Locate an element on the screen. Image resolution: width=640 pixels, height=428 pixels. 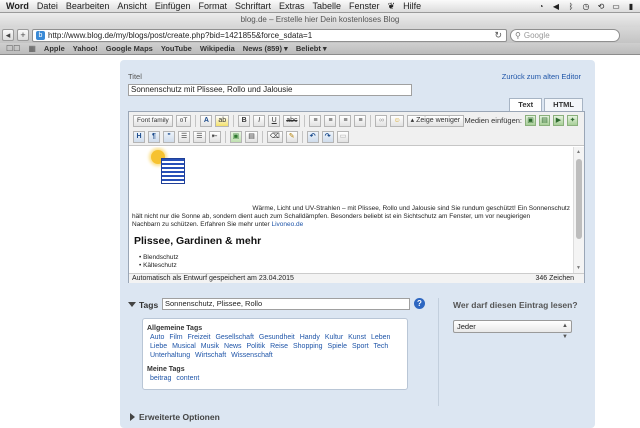
tag-link: Spiele is located at coordinates (337, 346).